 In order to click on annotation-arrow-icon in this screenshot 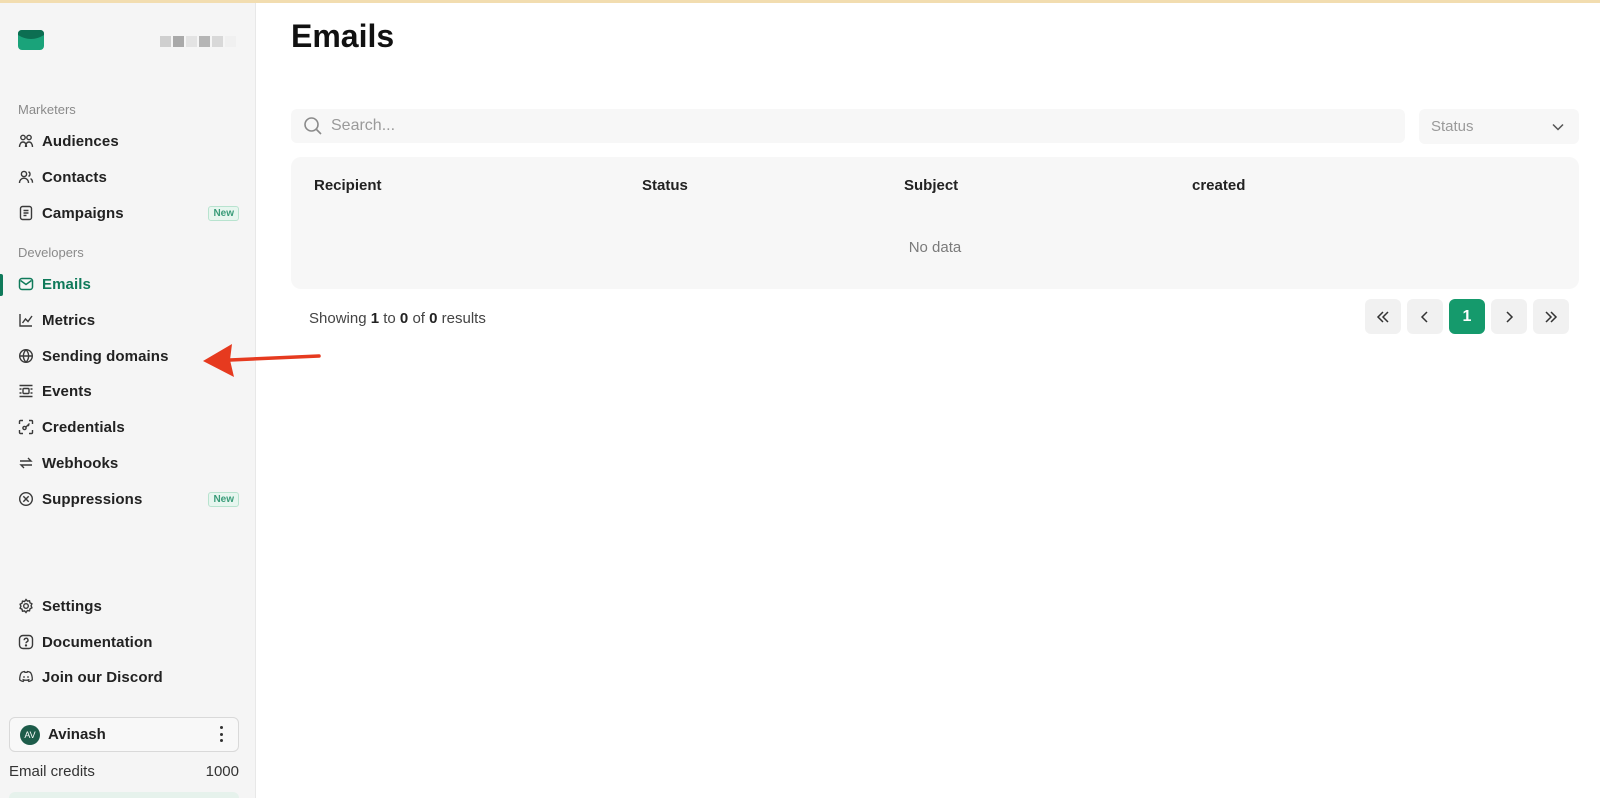, I will do `click(262, 360)`.